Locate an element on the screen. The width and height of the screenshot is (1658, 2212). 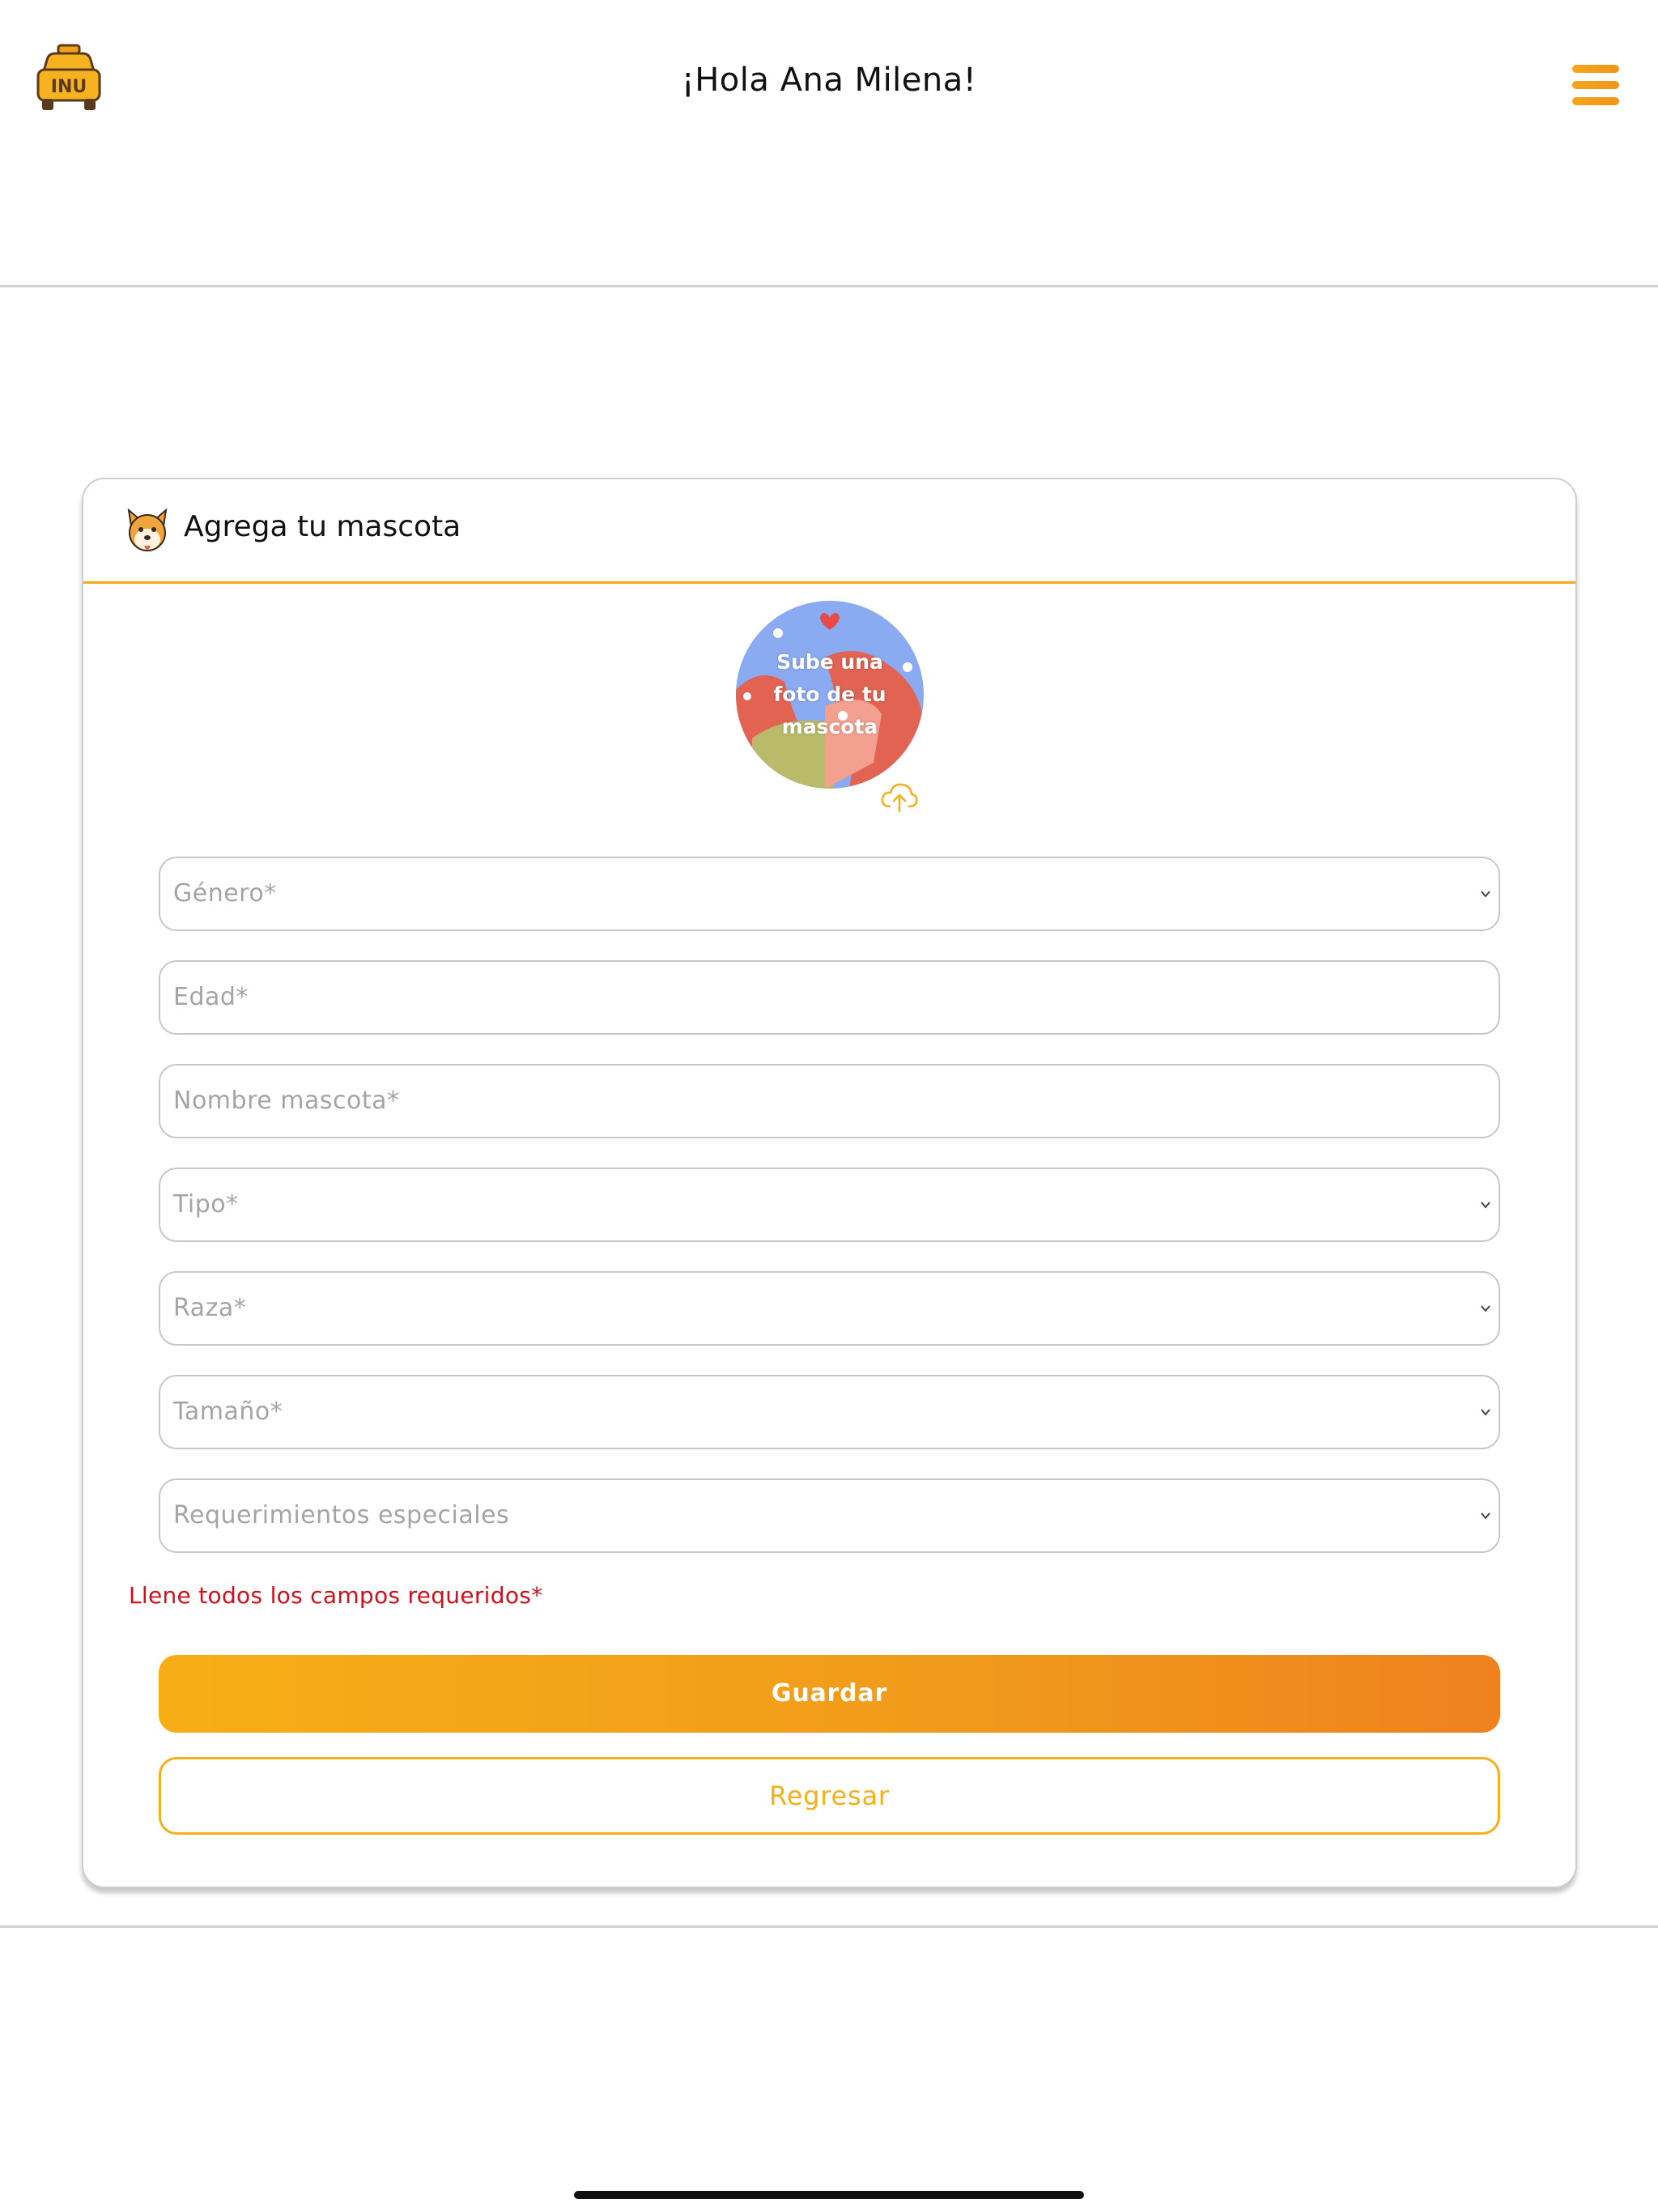
breed-select: Raza* is located at coordinates (829, 1308).